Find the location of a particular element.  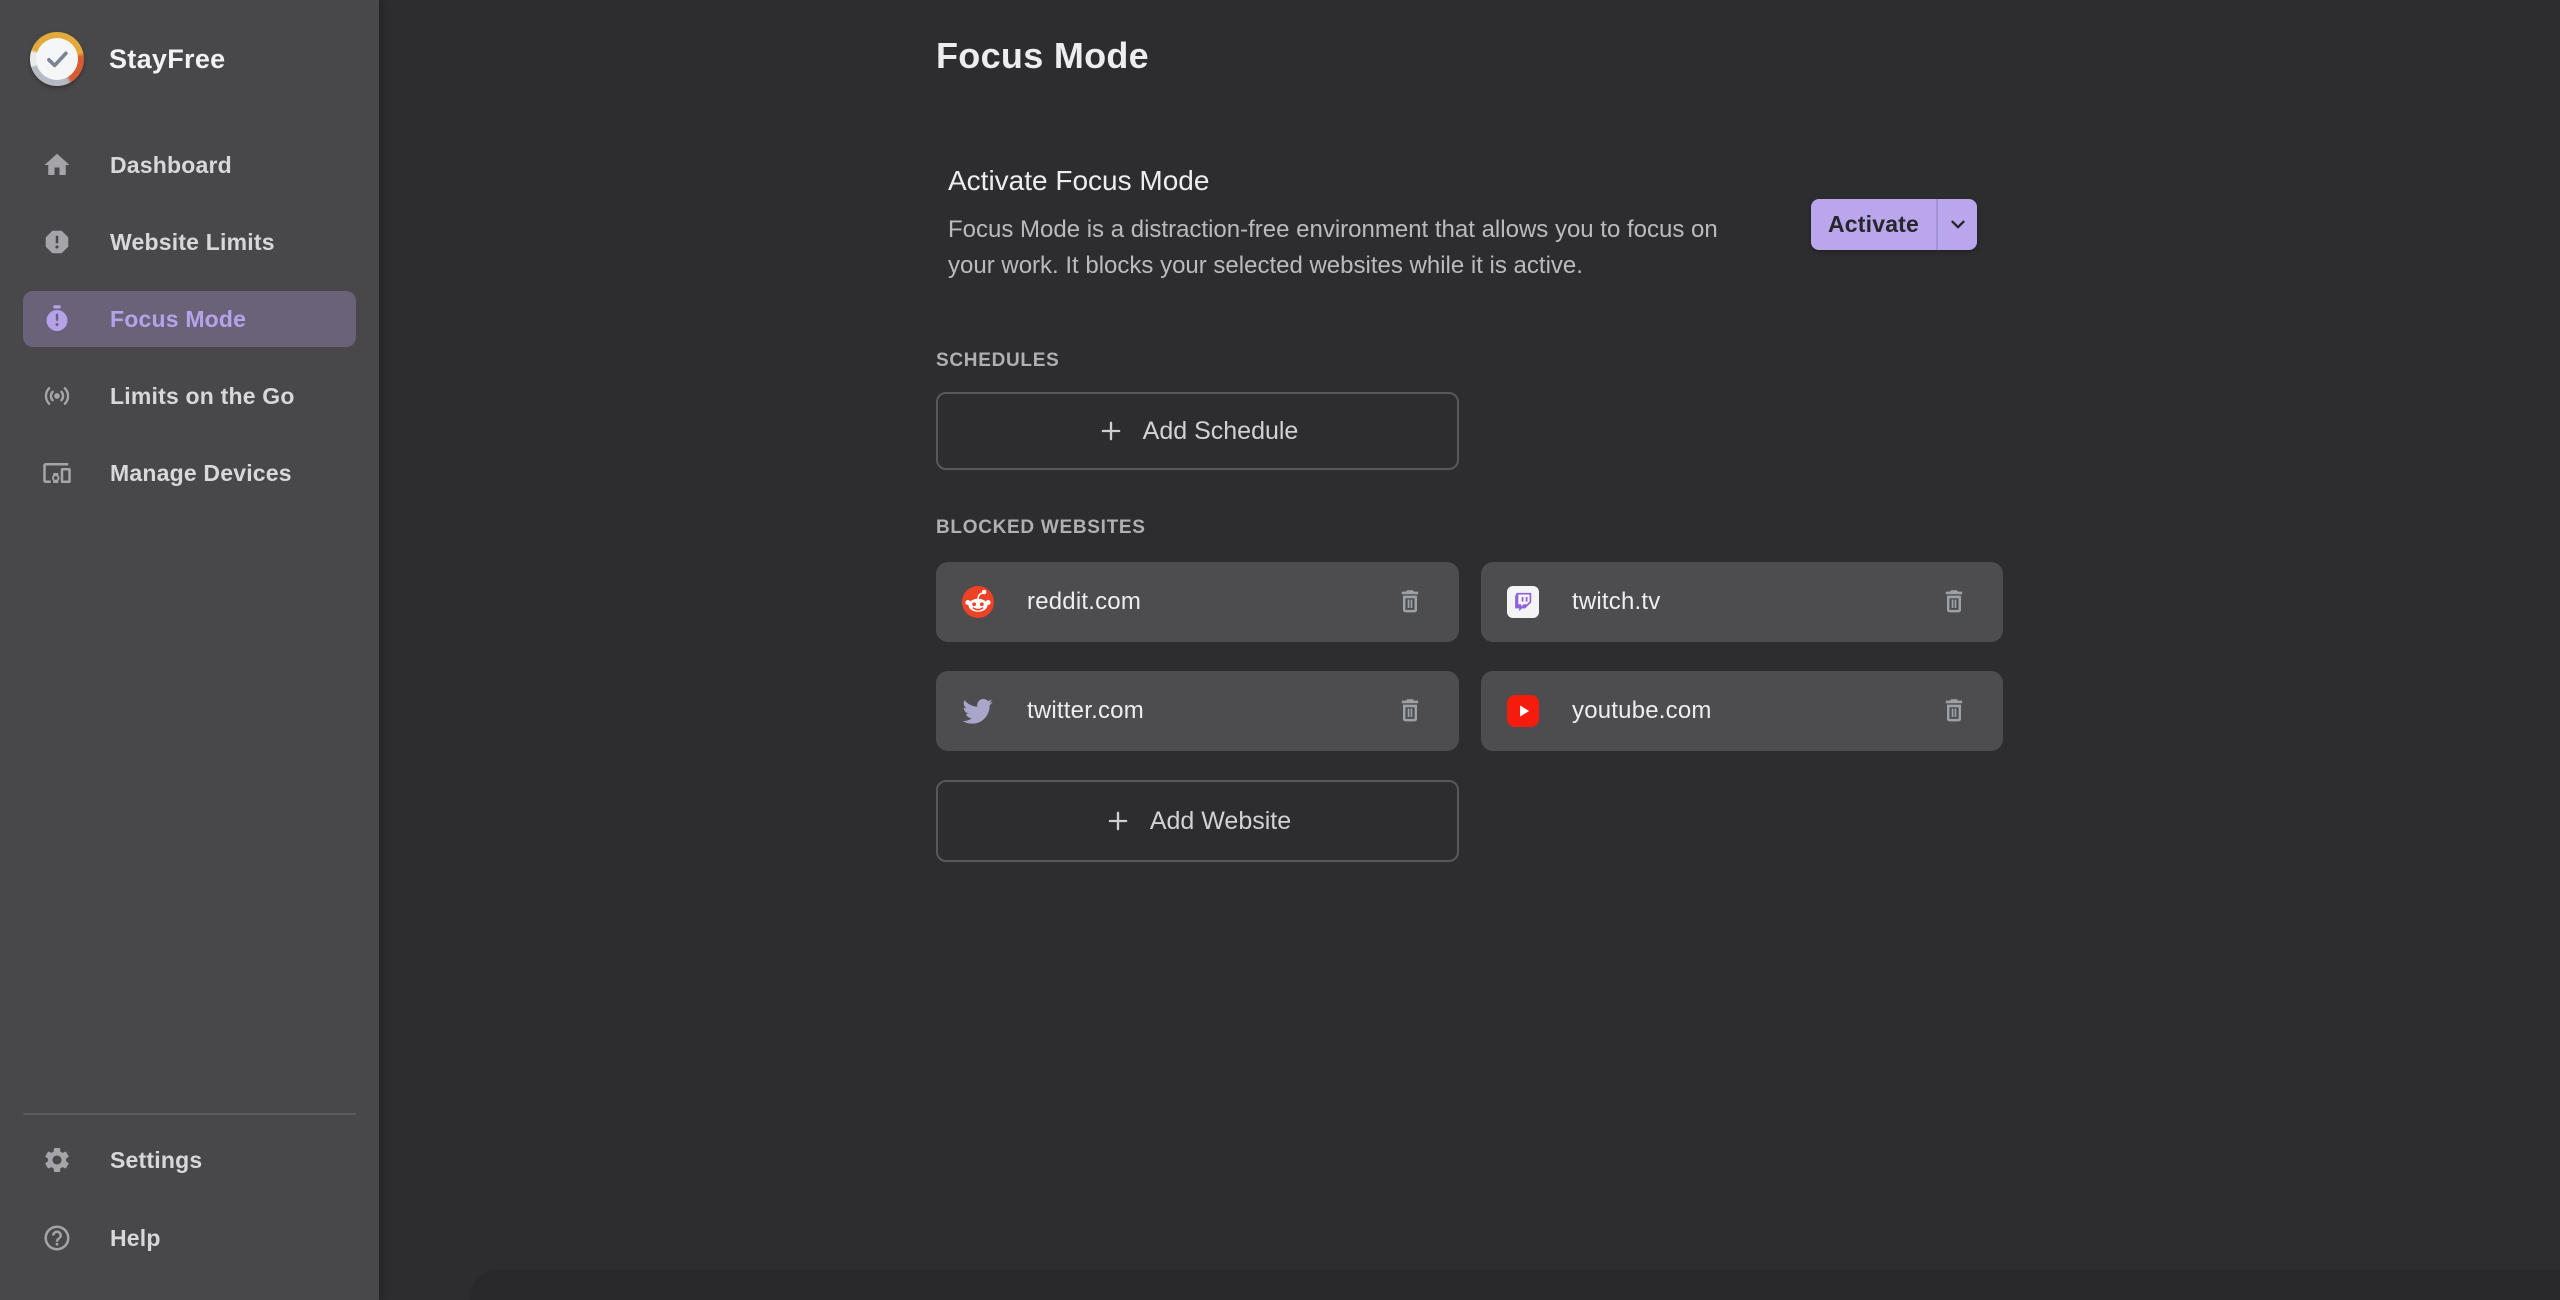

add-schedule-button: Add Schedule is located at coordinates (1197, 431).